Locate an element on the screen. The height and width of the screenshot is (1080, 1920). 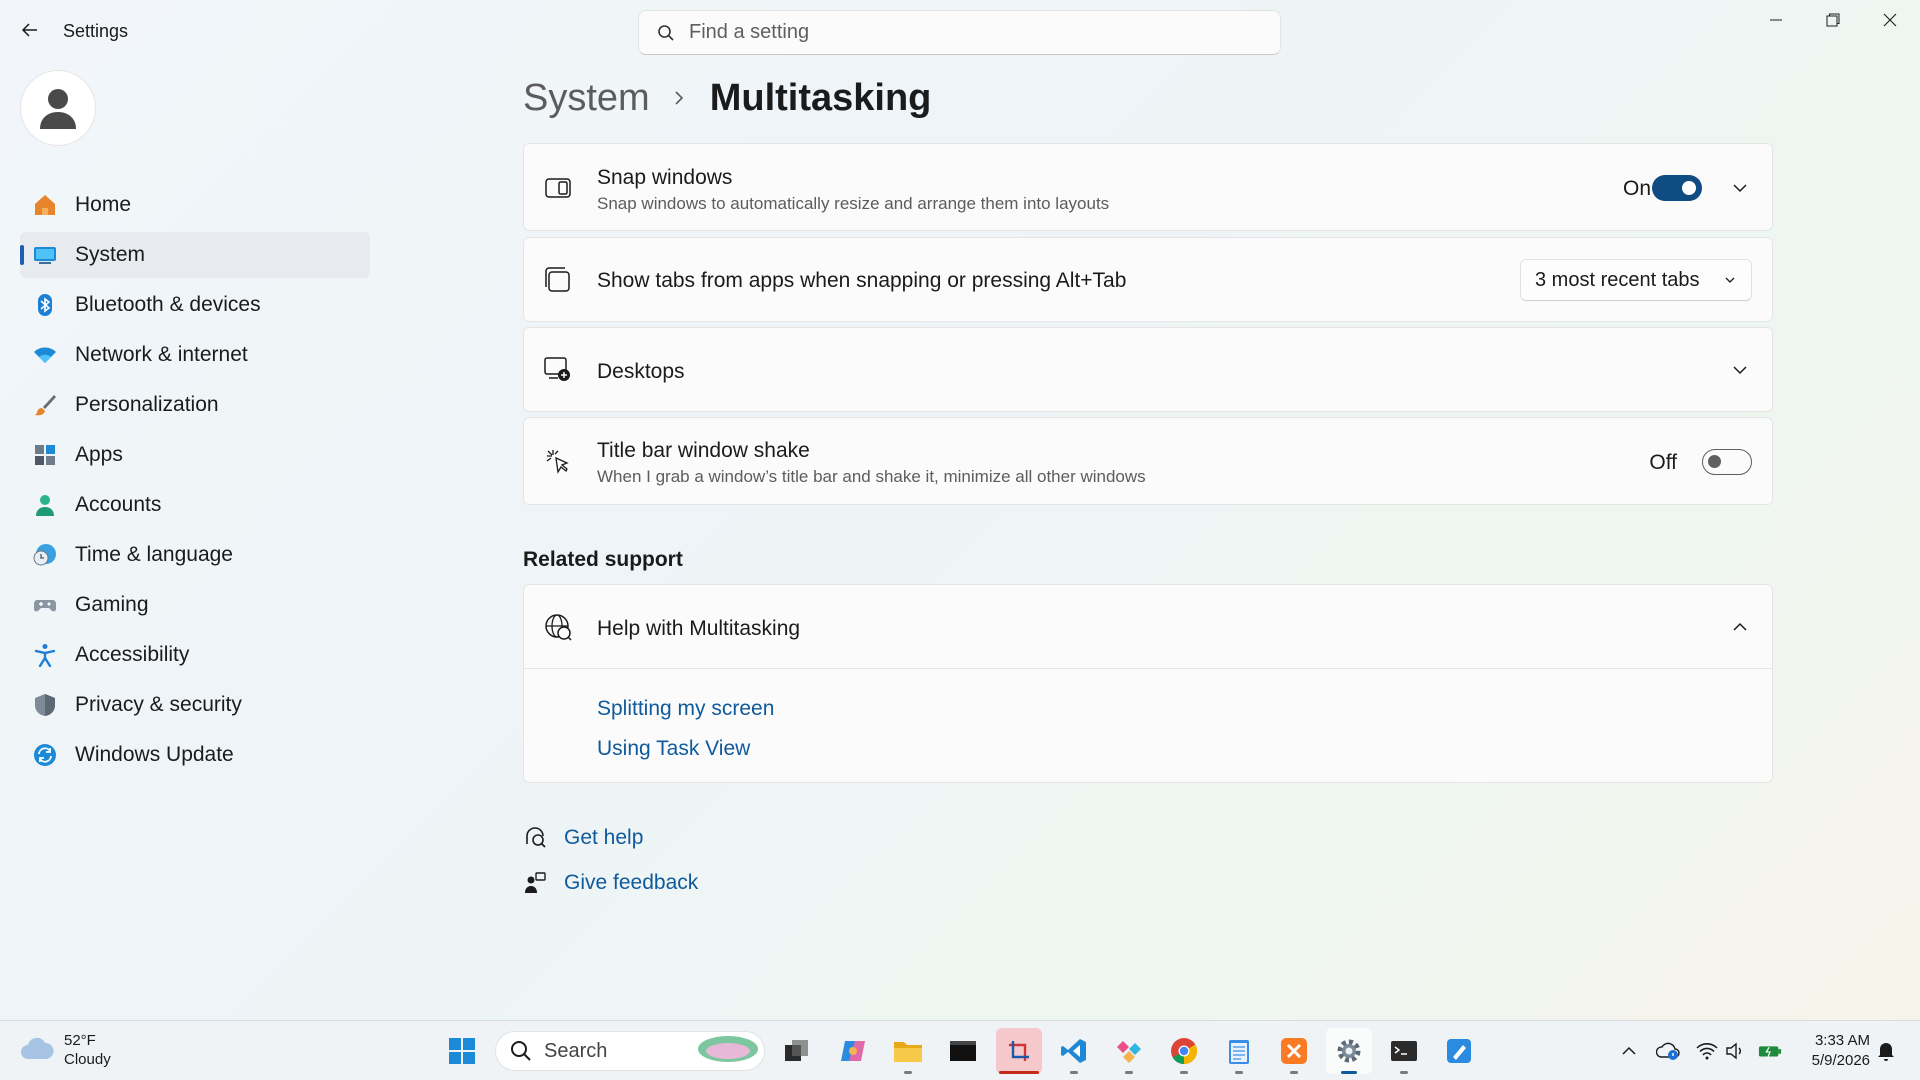
snap-windows-toggle is located at coordinates (1677, 188).